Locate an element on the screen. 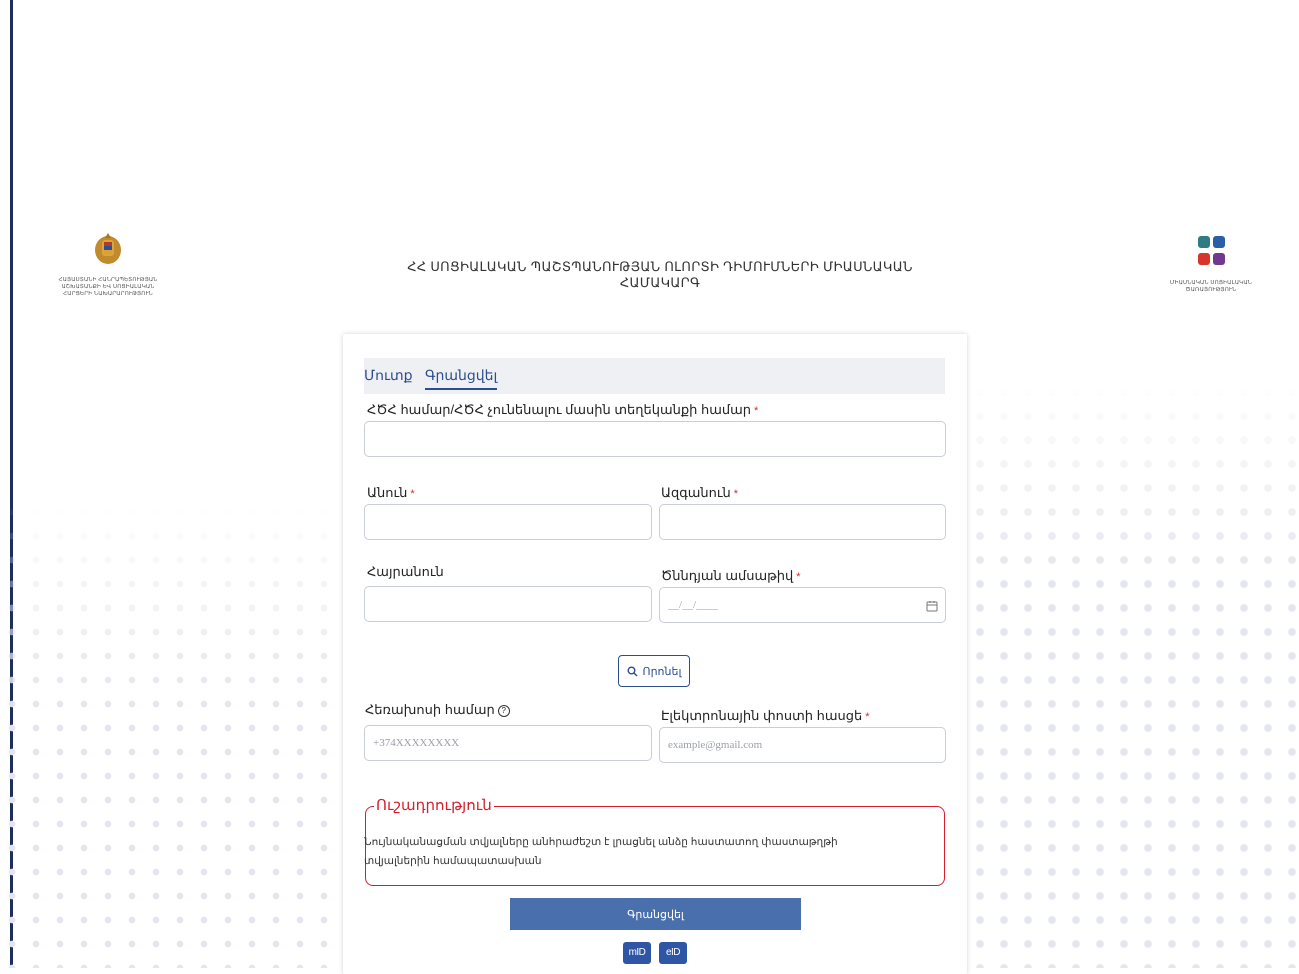  search-icon is located at coordinates (632, 671).